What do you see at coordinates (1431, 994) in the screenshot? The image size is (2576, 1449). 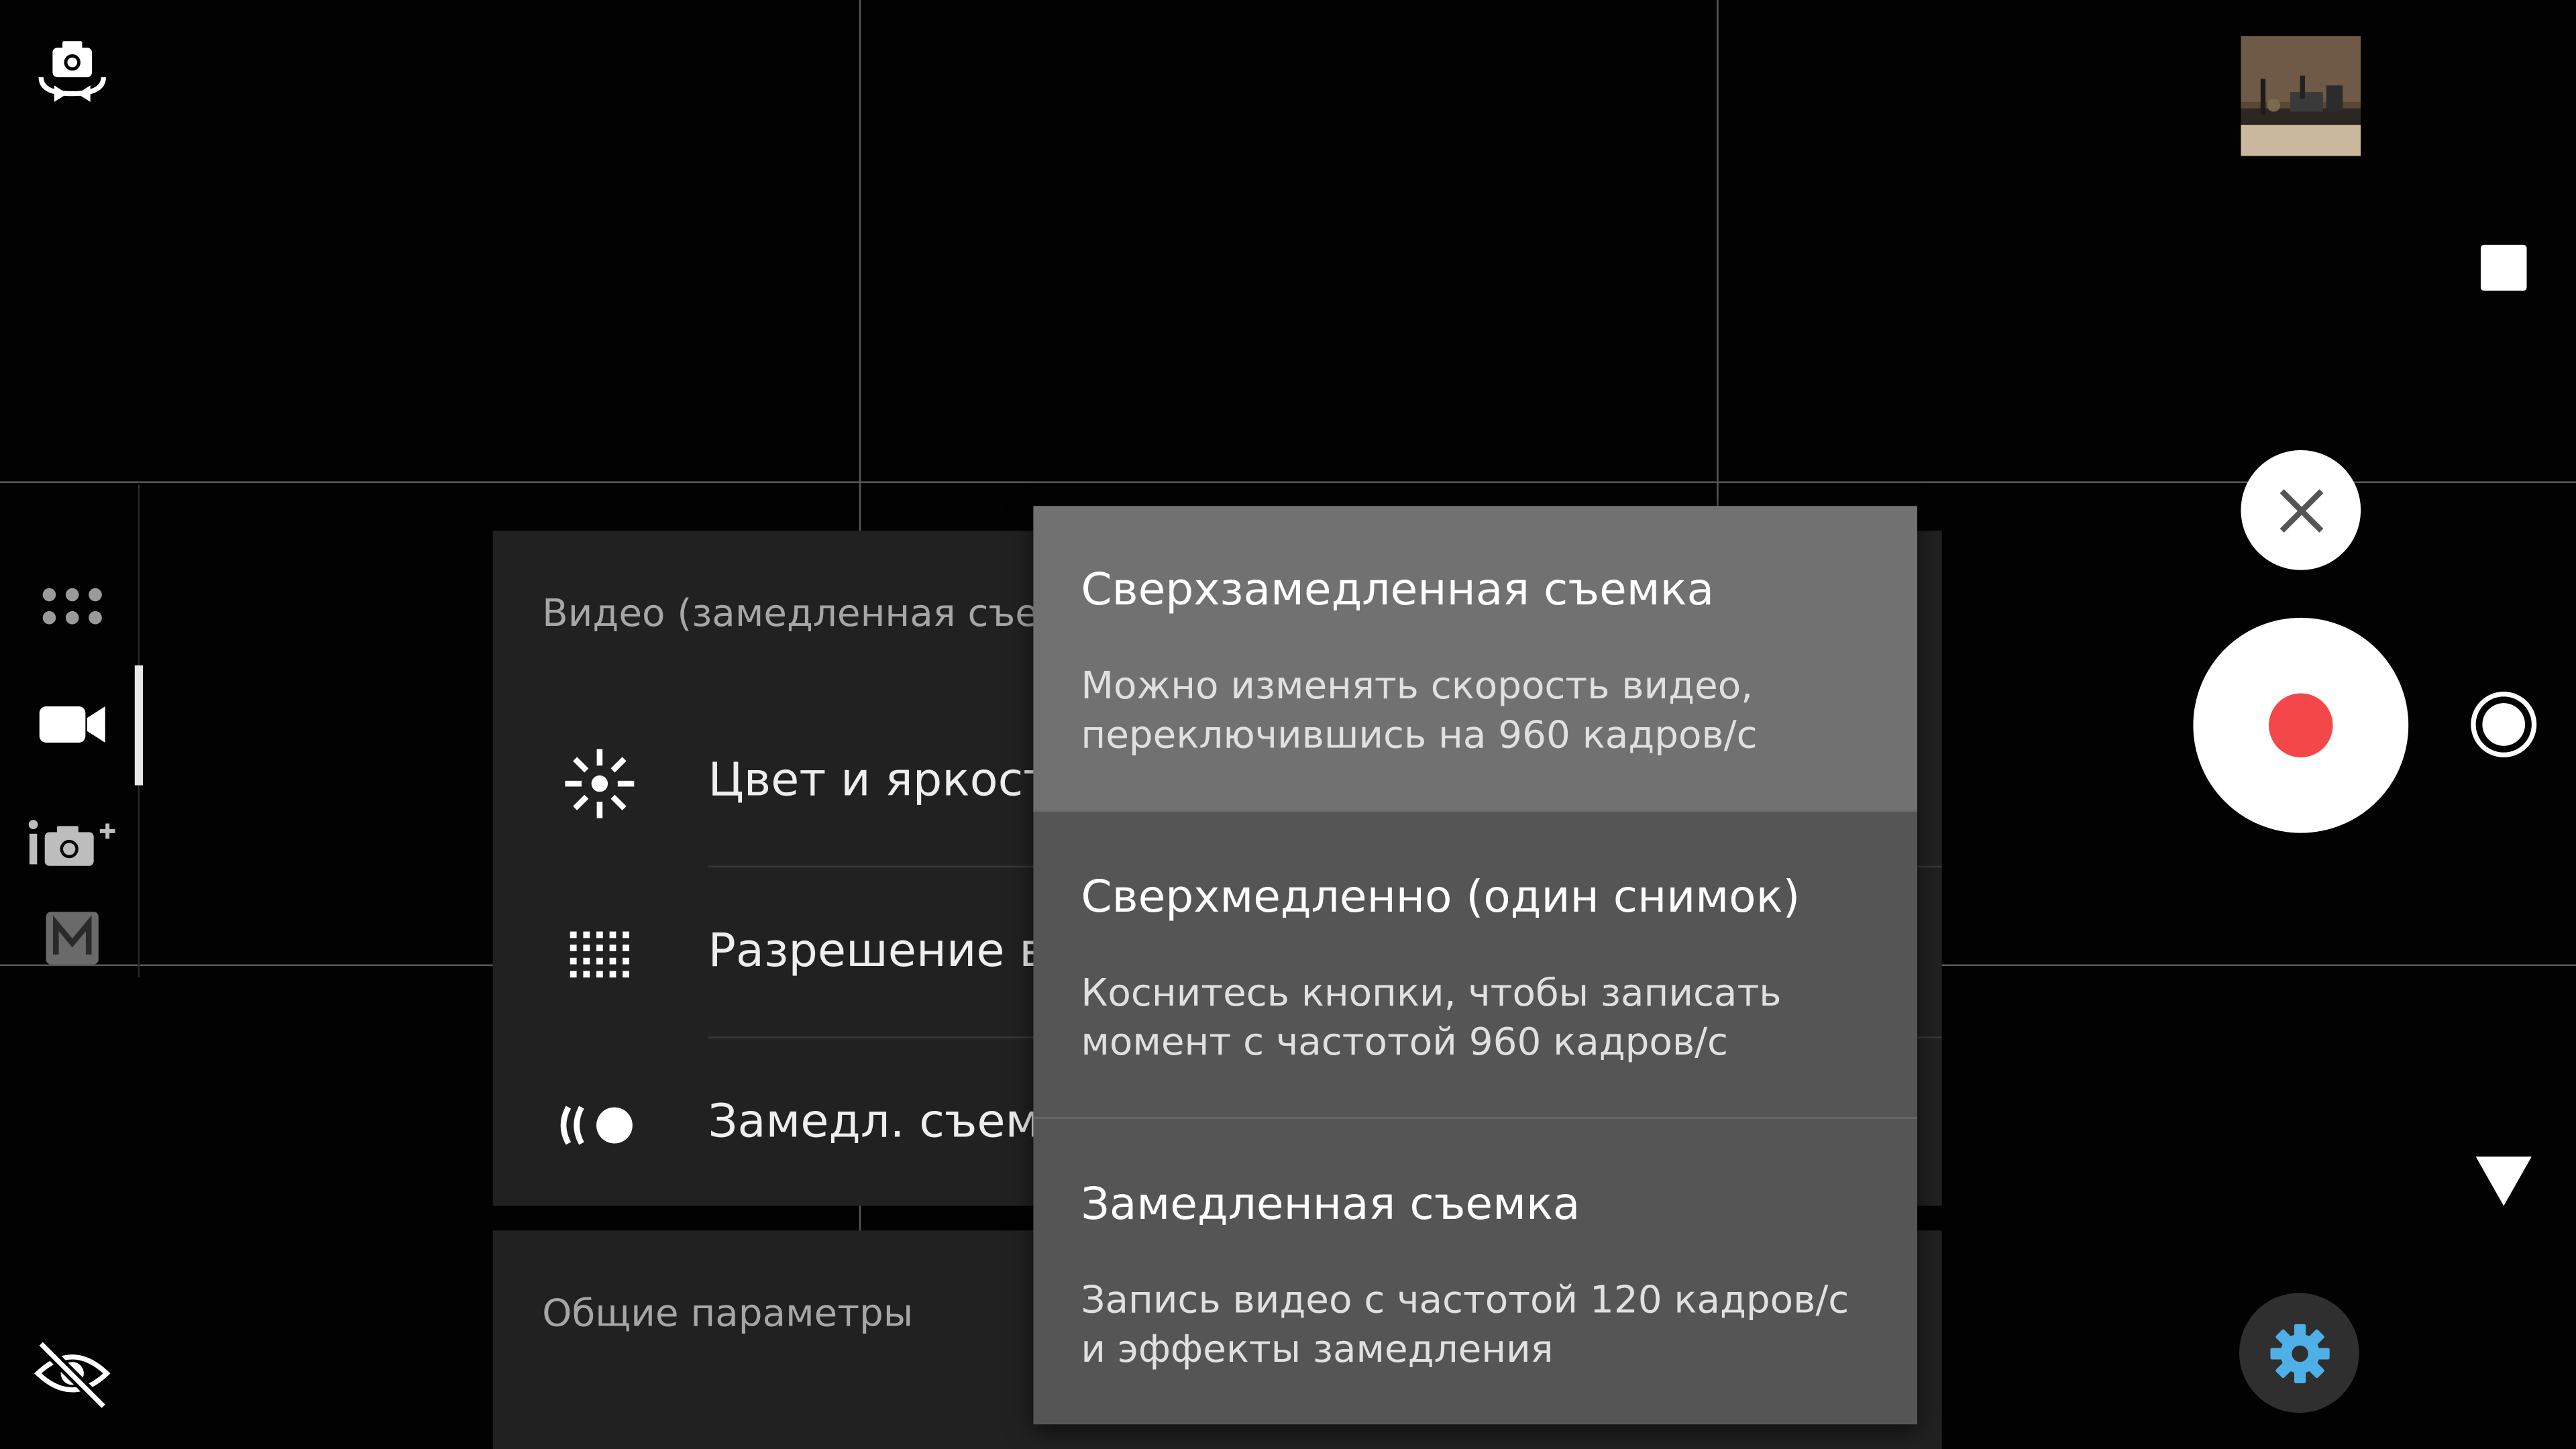 I see `option-description-line: Коснитесь кнопки, чтобы записать` at bounding box center [1431, 994].